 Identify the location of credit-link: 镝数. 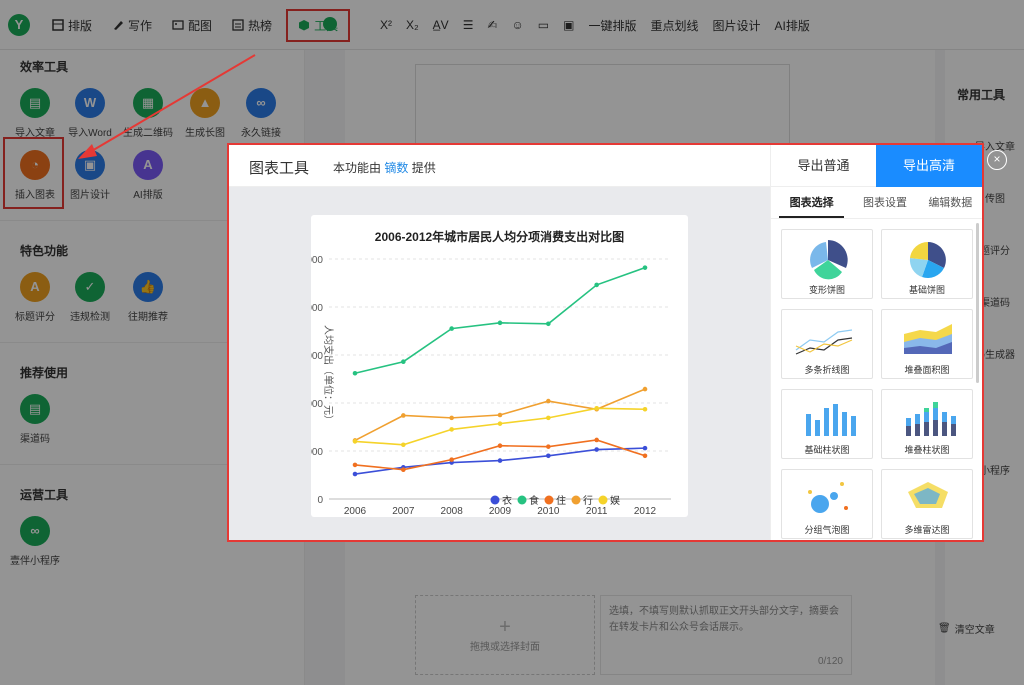
(396, 168).